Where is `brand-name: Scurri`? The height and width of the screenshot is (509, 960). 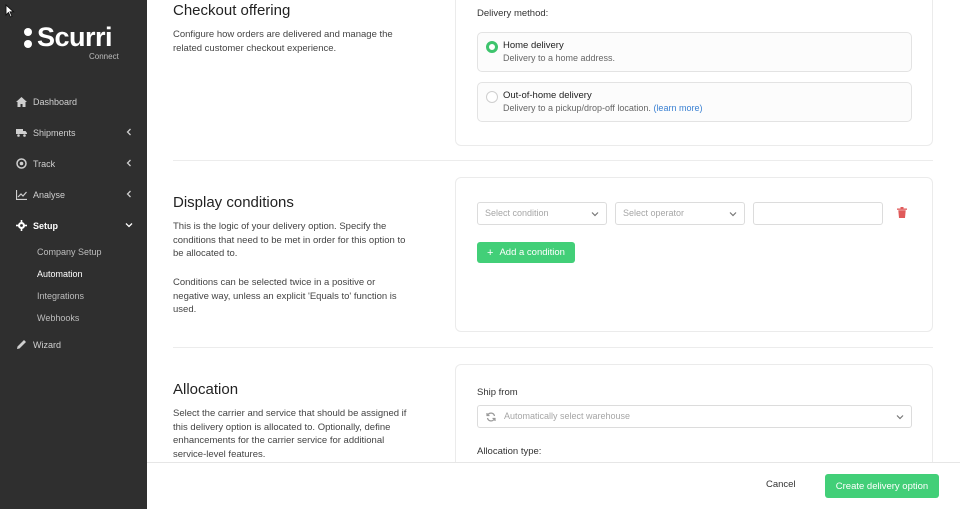
brand-name: Scurri is located at coordinates (75, 37).